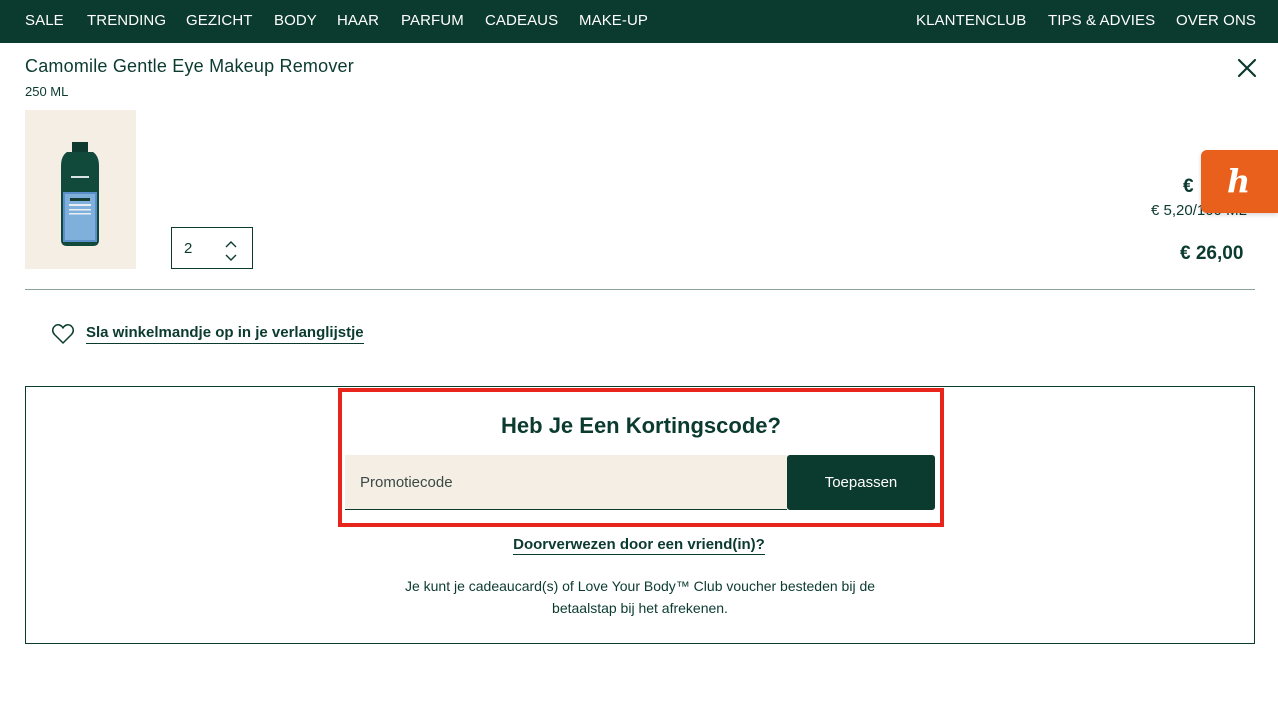 The height and width of the screenshot is (723, 1278). Describe the element at coordinates (44, 20) in the screenshot. I see `nav-item-sale: SALE` at that location.